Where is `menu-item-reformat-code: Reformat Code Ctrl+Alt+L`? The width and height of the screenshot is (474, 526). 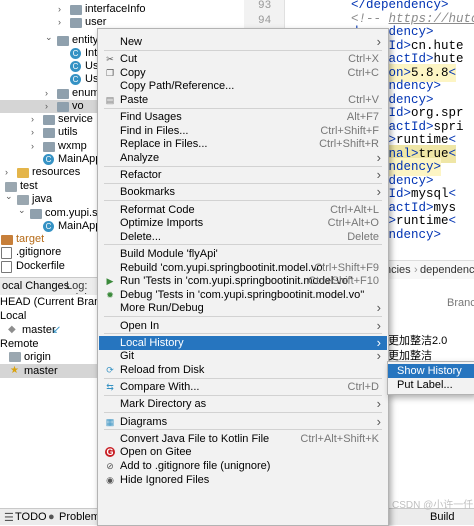 menu-item-reformat-code: Reformat Code Ctrl+Alt+L is located at coordinates (243, 210).